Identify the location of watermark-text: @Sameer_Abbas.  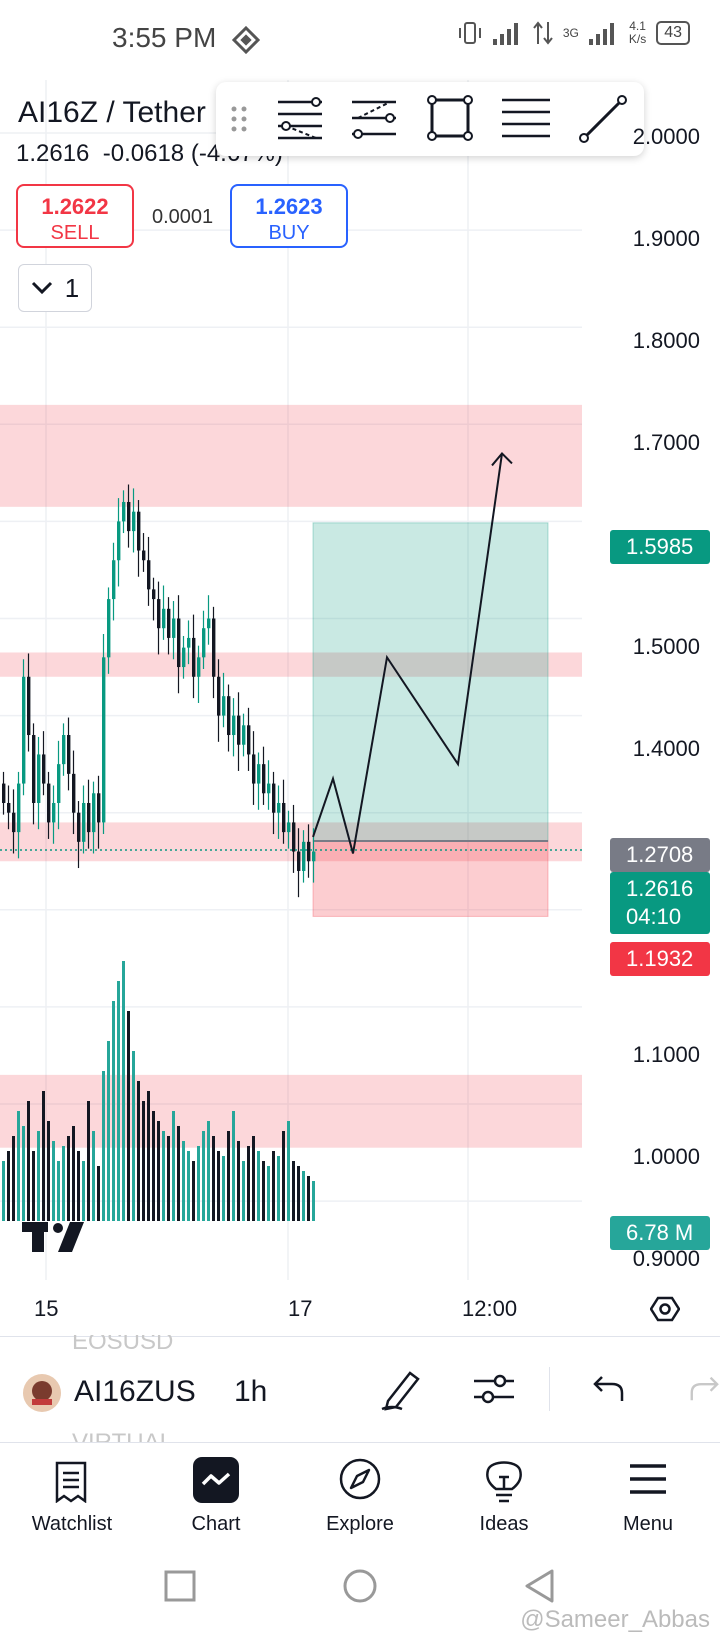
(615, 1619).